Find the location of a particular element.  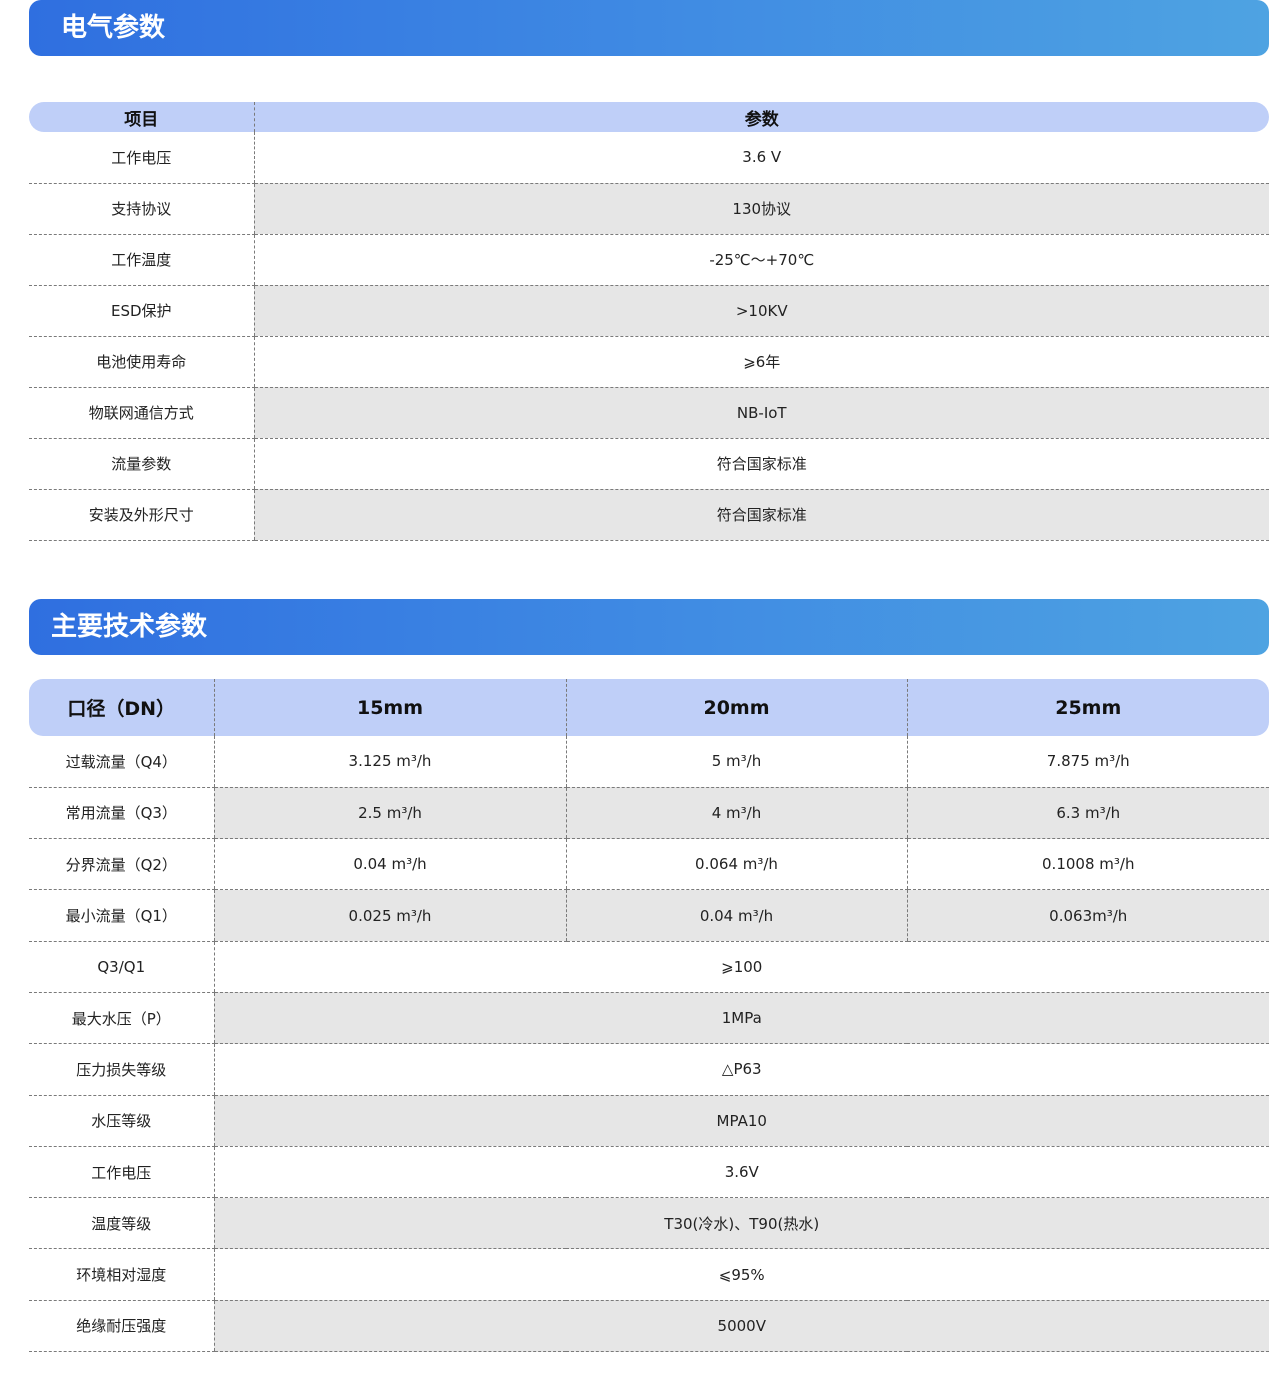

table-row: 环境相对湿度 ⩽95% is located at coordinates (649, 1274).